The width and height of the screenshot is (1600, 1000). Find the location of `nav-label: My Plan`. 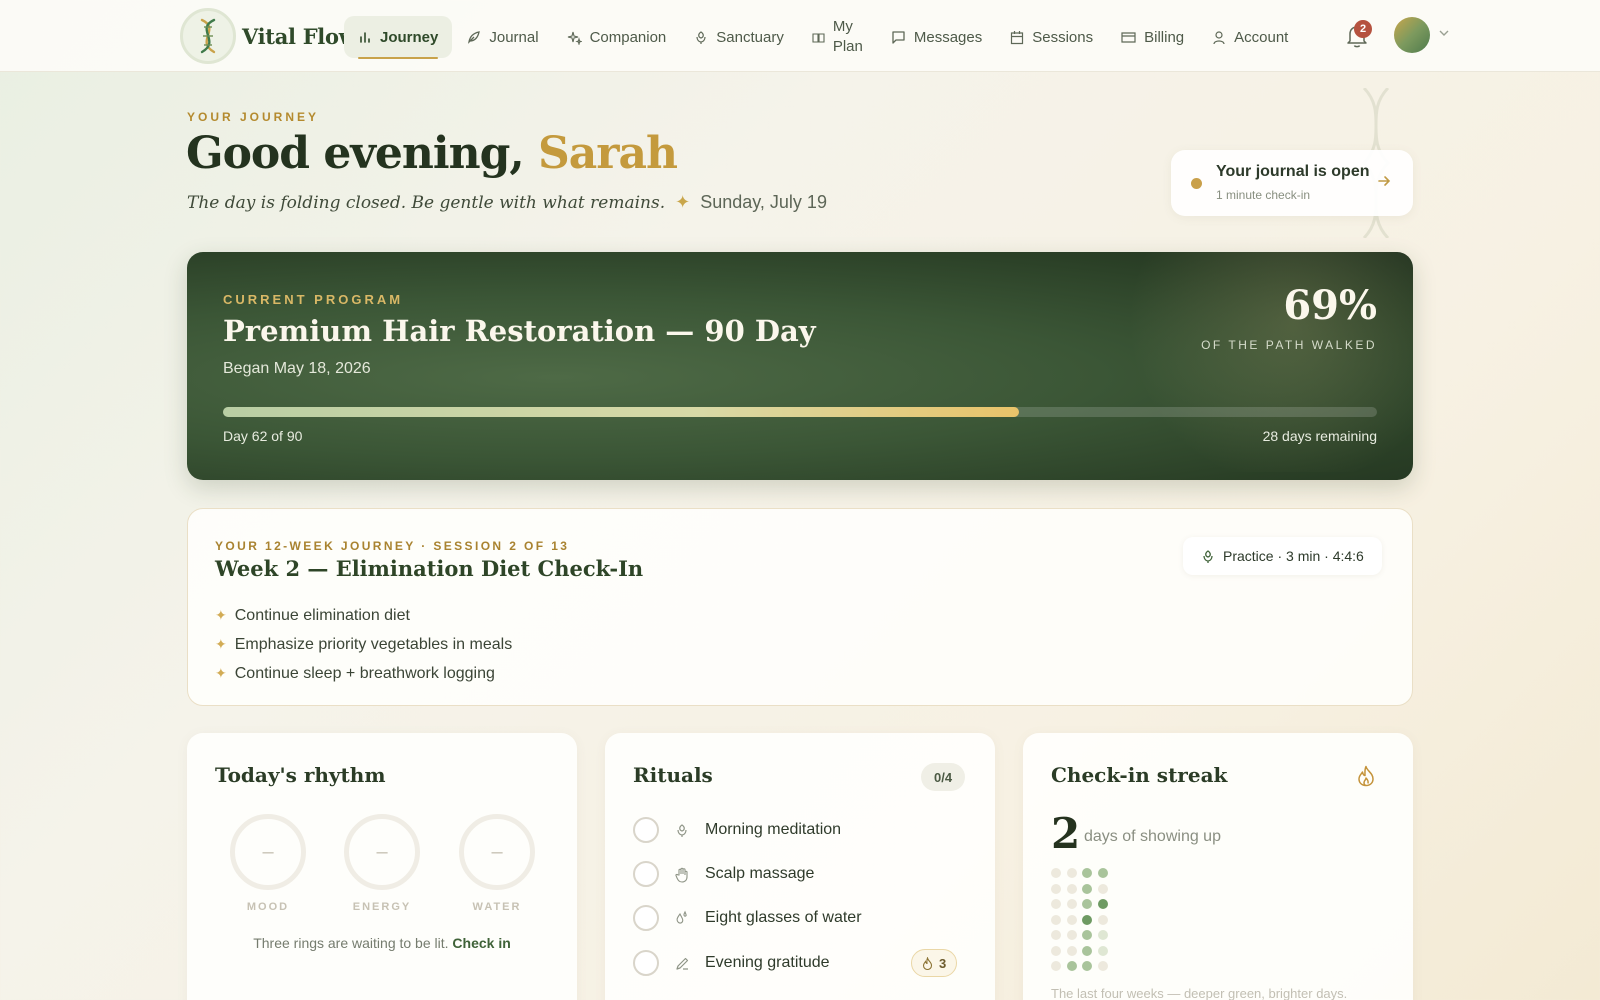

nav-label: My Plan is located at coordinates (848, 37).